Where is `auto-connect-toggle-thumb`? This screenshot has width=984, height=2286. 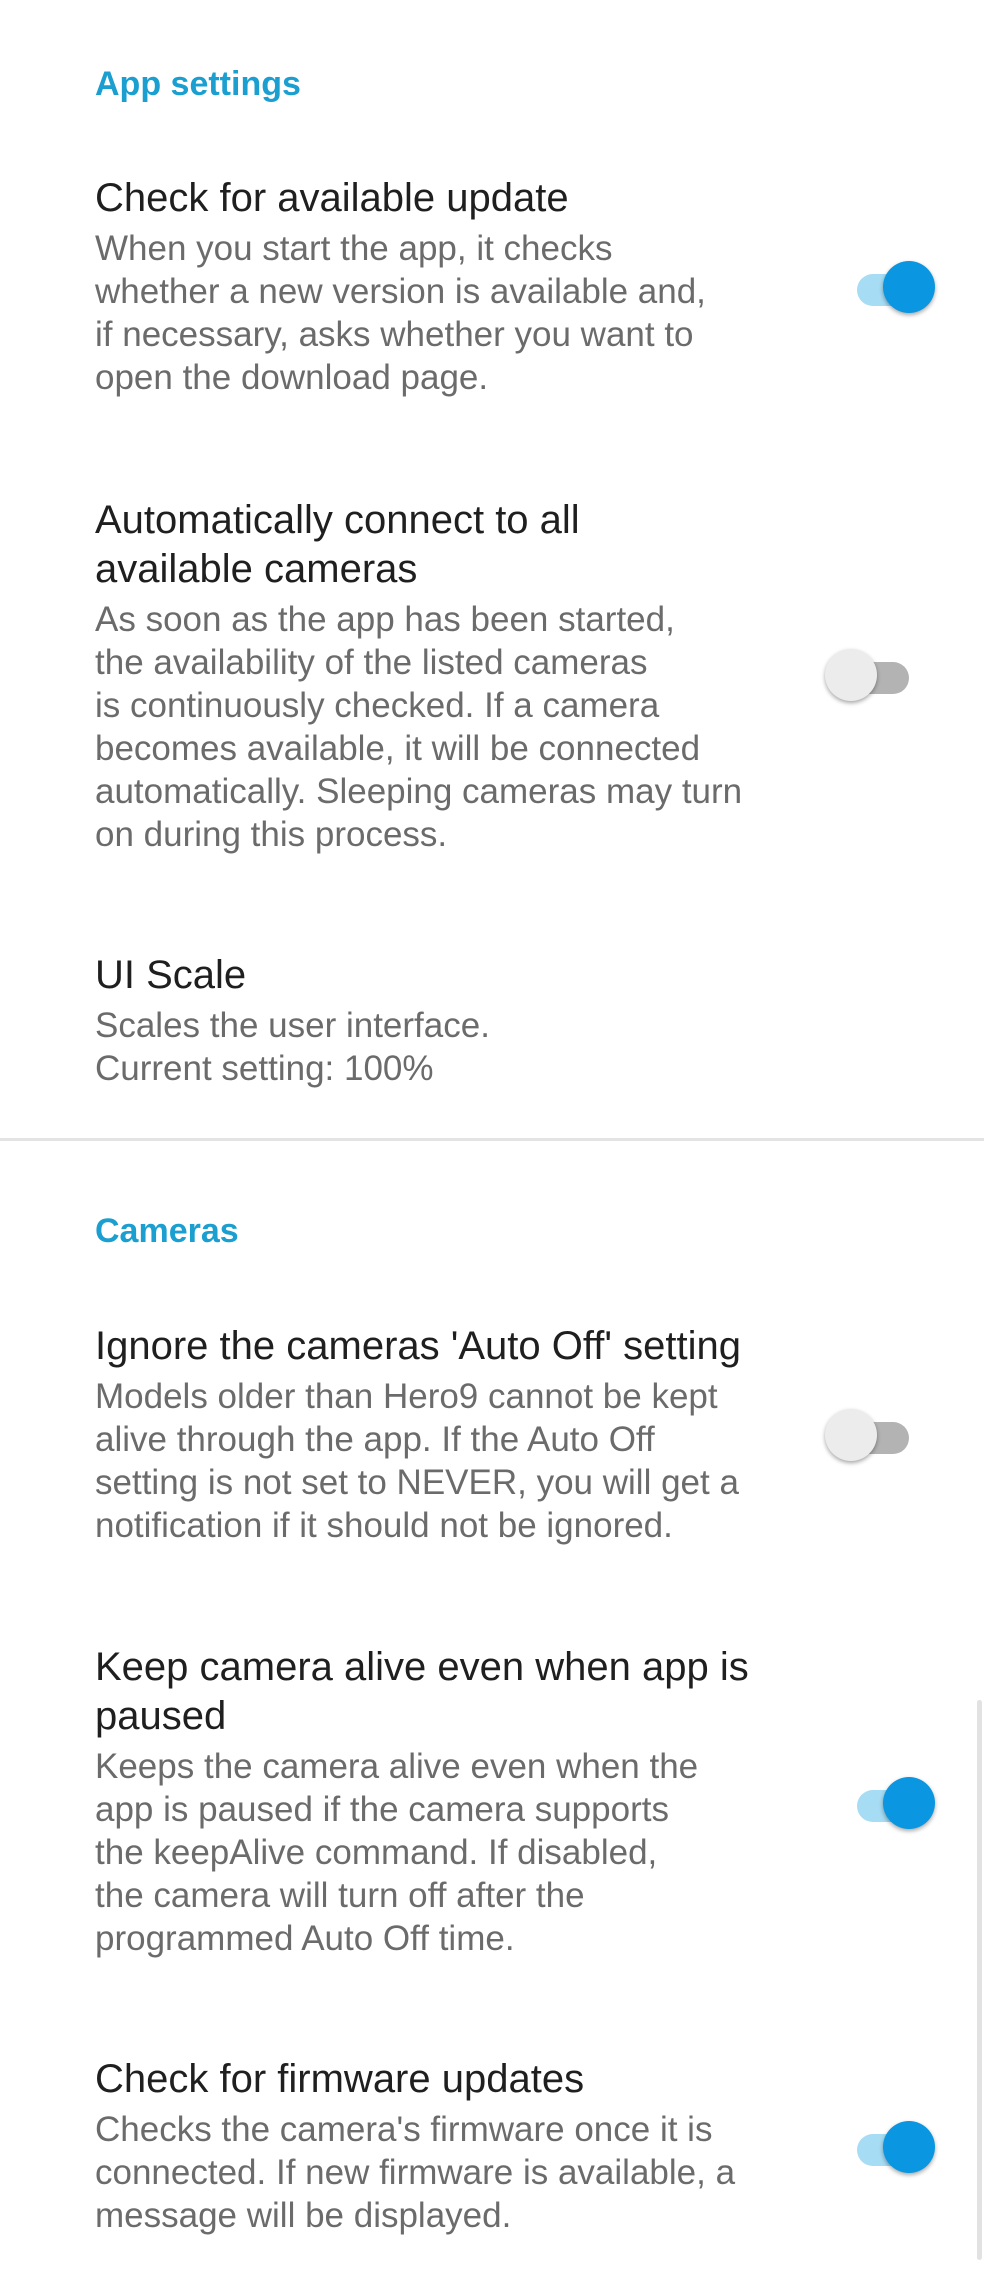
auto-connect-toggle-thumb is located at coordinates (851, 675).